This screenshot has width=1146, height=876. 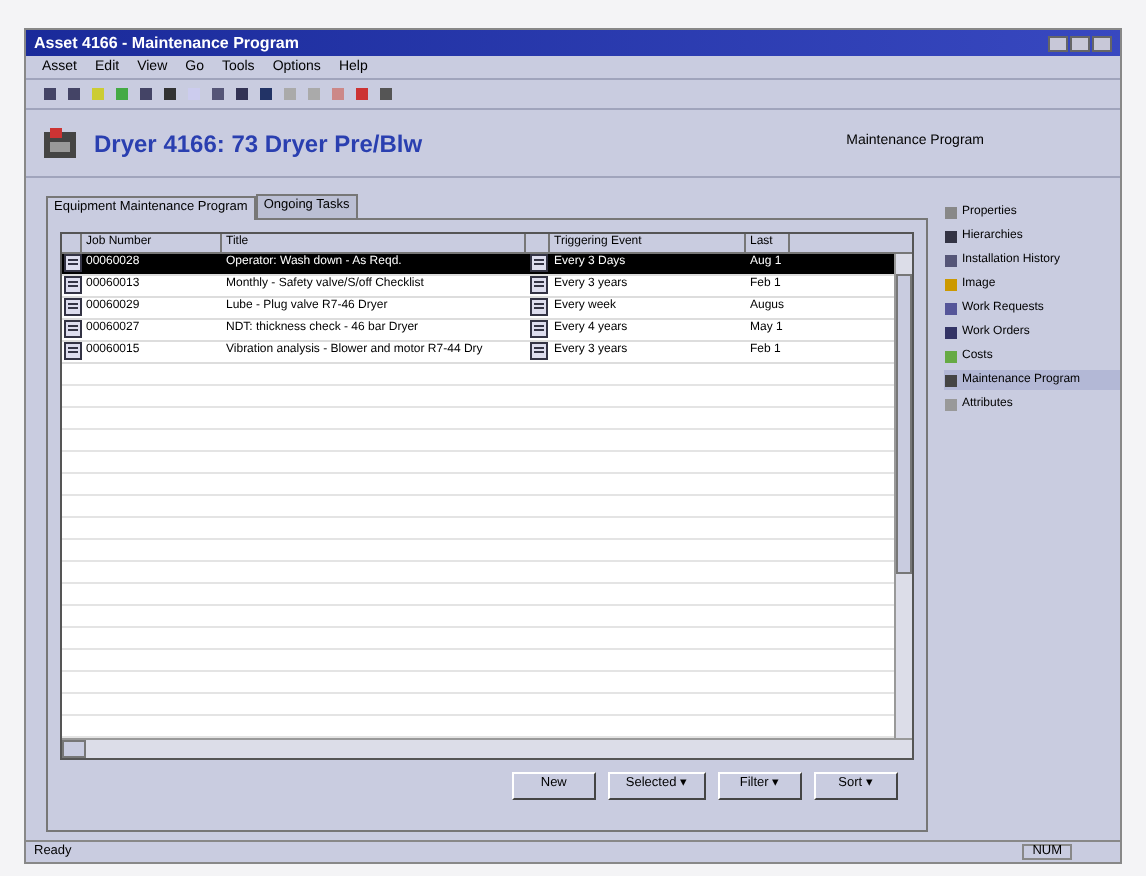 What do you see at coordinates (166, 43) in the screenshot?
I see `window-title: Asset 4166 - Maintenance Program` at bounding box center [166, 43].